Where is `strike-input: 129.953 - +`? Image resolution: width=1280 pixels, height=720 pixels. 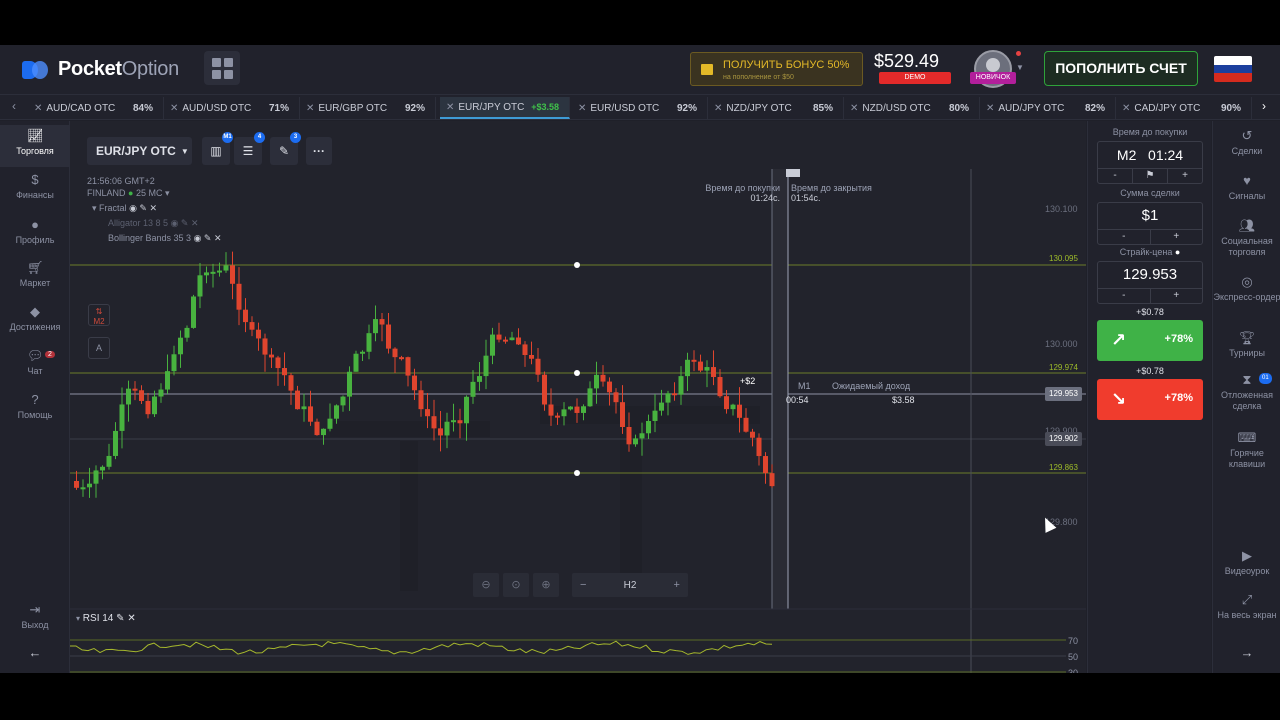 strike-input: 129.953 - + is located at coordinates (1150, 282).